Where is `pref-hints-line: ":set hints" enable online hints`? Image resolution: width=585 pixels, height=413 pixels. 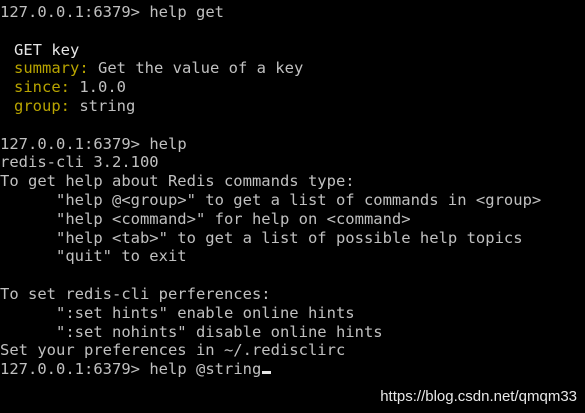 pref-hints-line: ":set hints" enable online hints is located at coordinates (177, 312).